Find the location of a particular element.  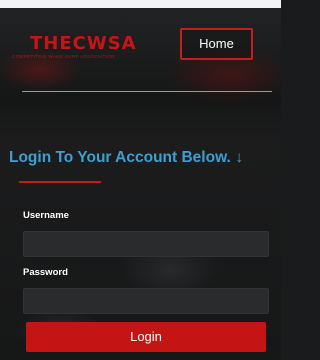

heading-underline is located at coordinates (60, 182).